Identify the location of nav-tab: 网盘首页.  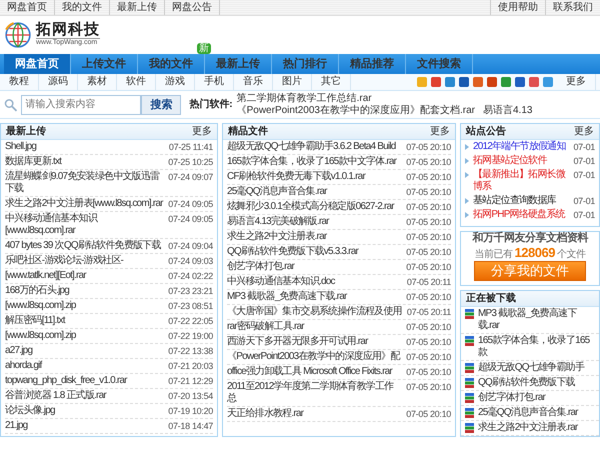
(37, 64).